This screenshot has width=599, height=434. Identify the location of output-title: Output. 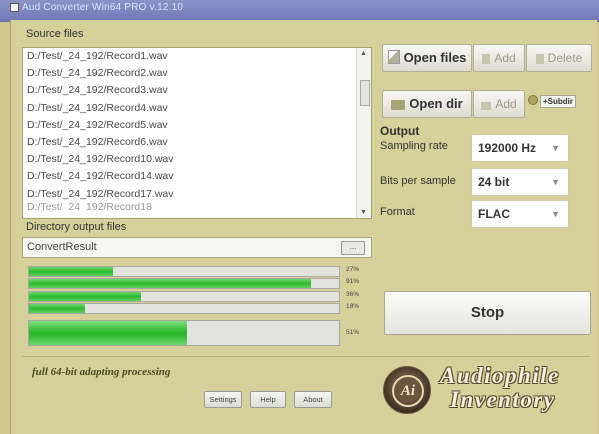
(400, 131).